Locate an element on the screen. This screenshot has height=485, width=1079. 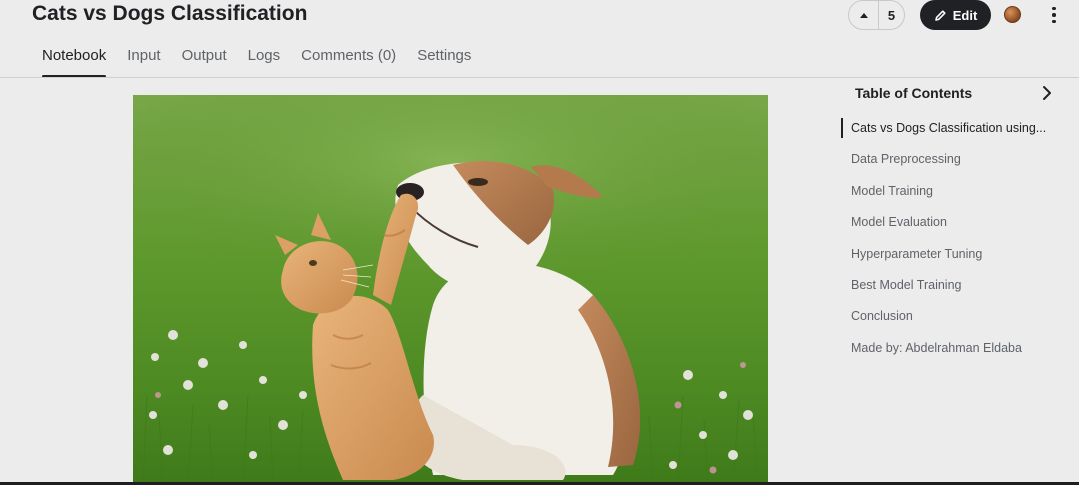
toc-item-best-model-training: Best Model Training is located at coordinates (956, 288).